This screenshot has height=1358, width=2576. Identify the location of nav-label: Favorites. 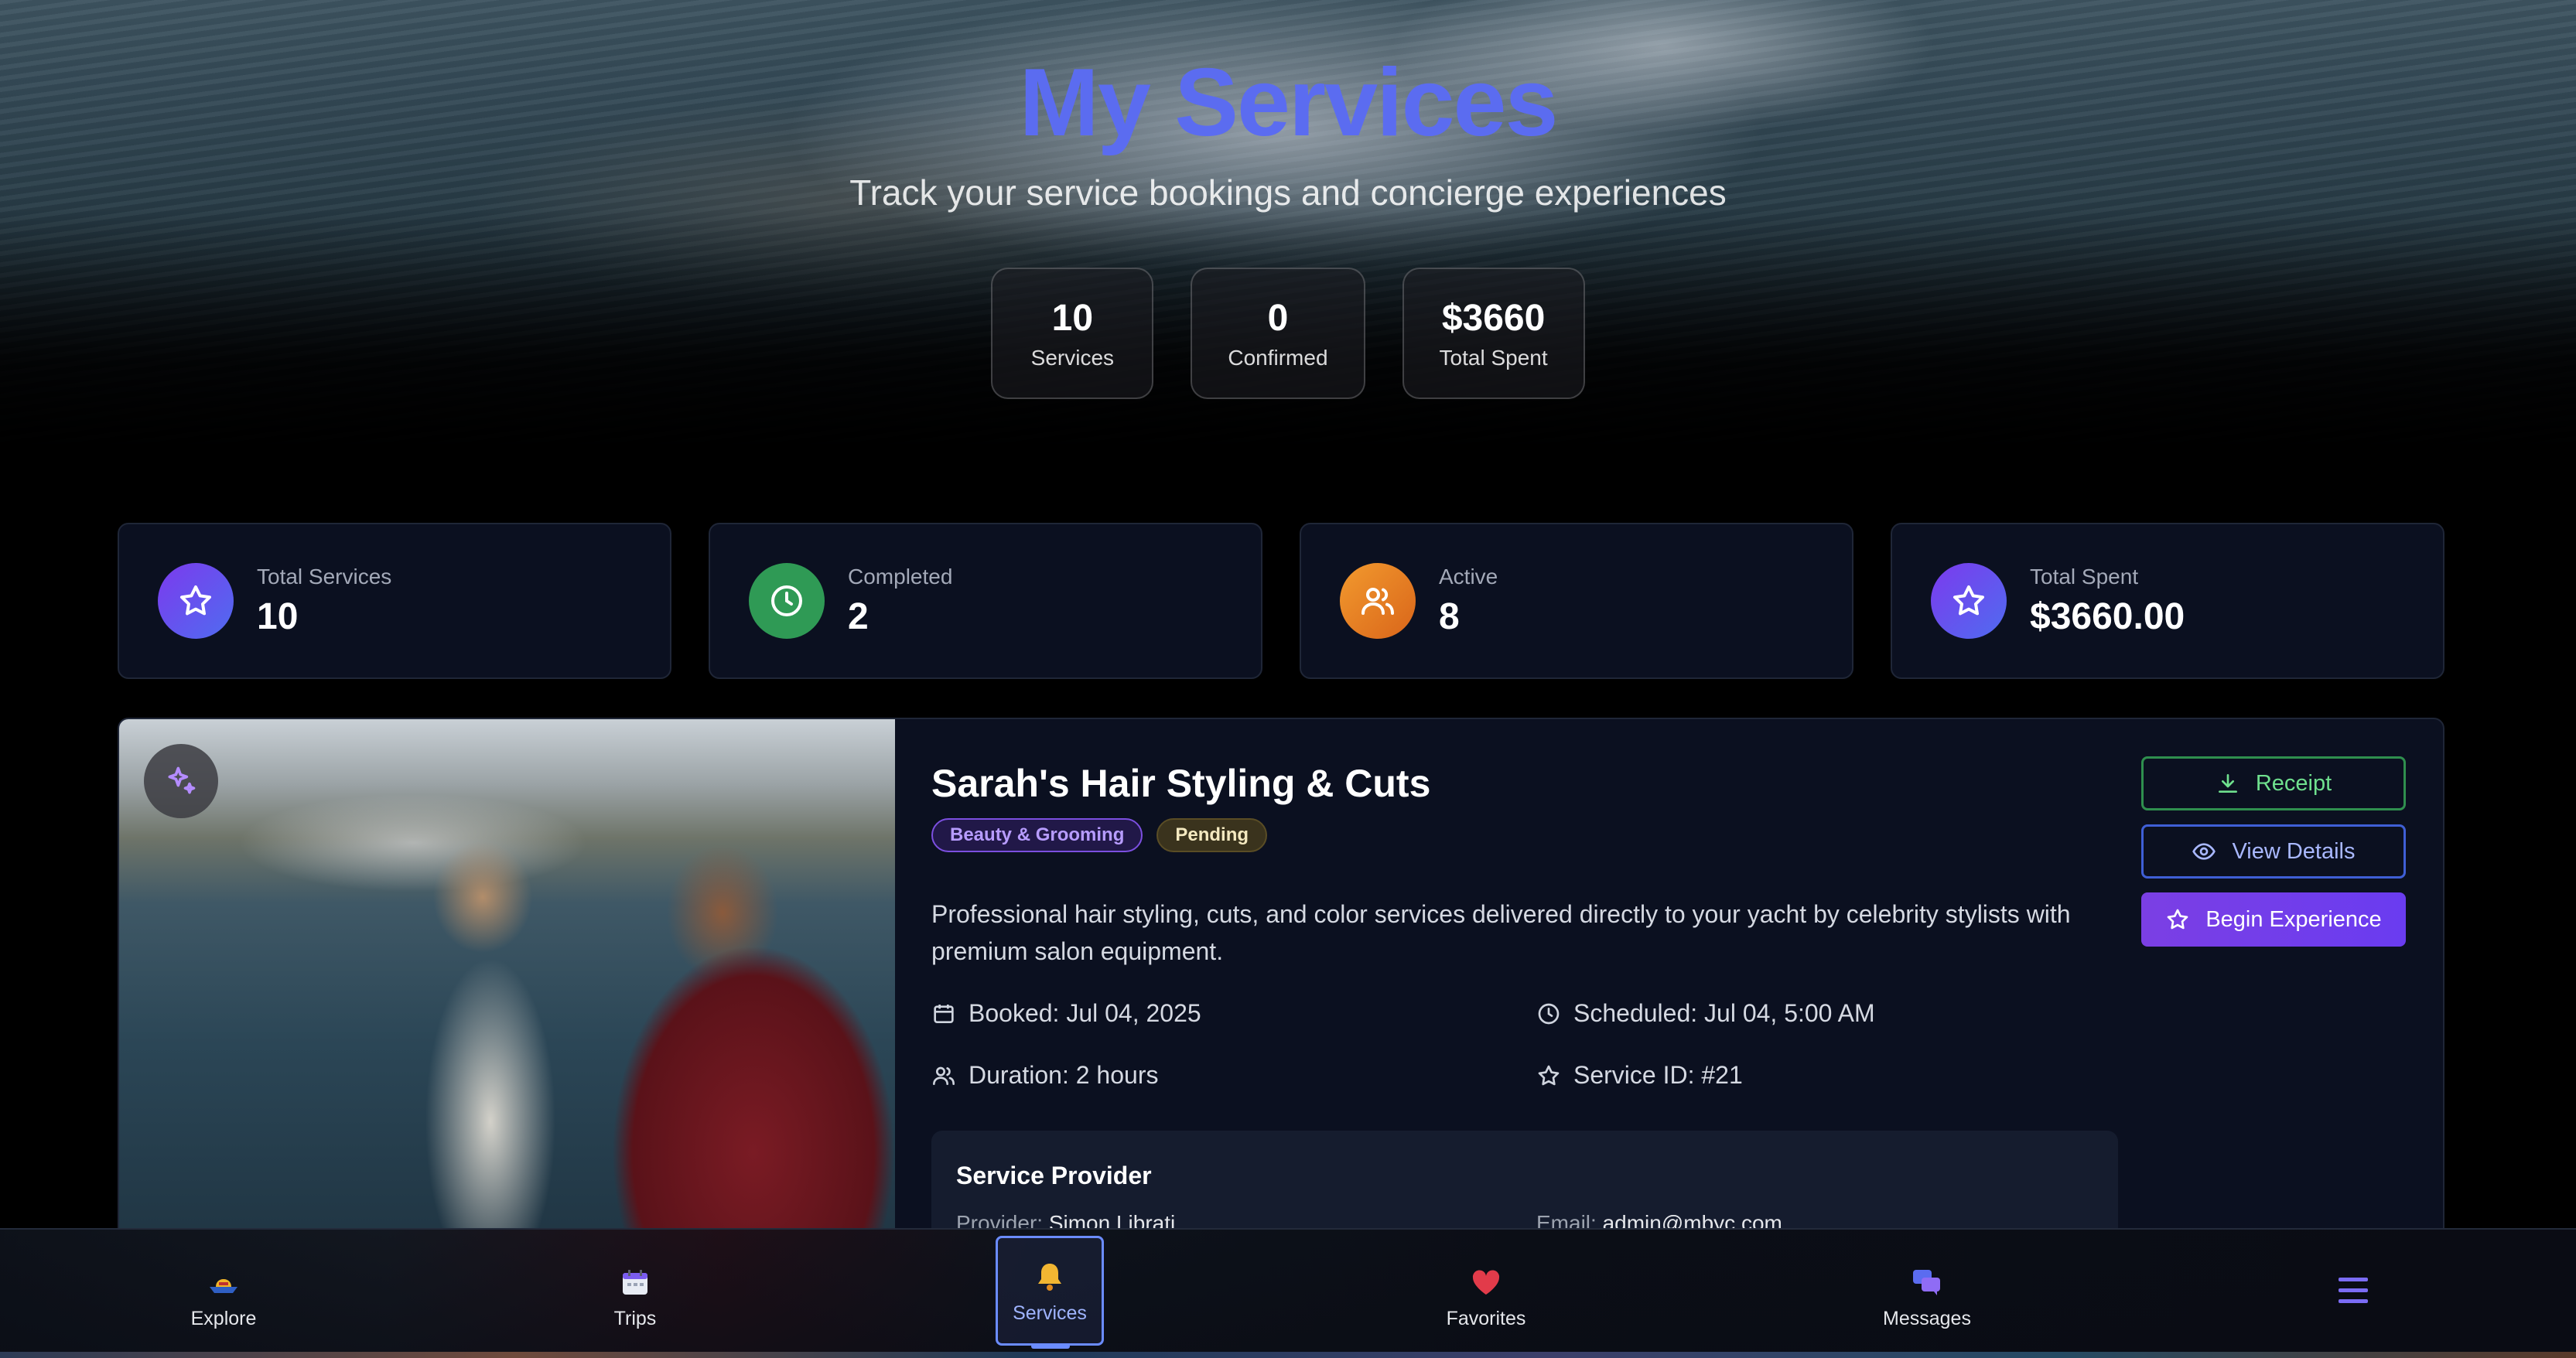
(1486, 1318).